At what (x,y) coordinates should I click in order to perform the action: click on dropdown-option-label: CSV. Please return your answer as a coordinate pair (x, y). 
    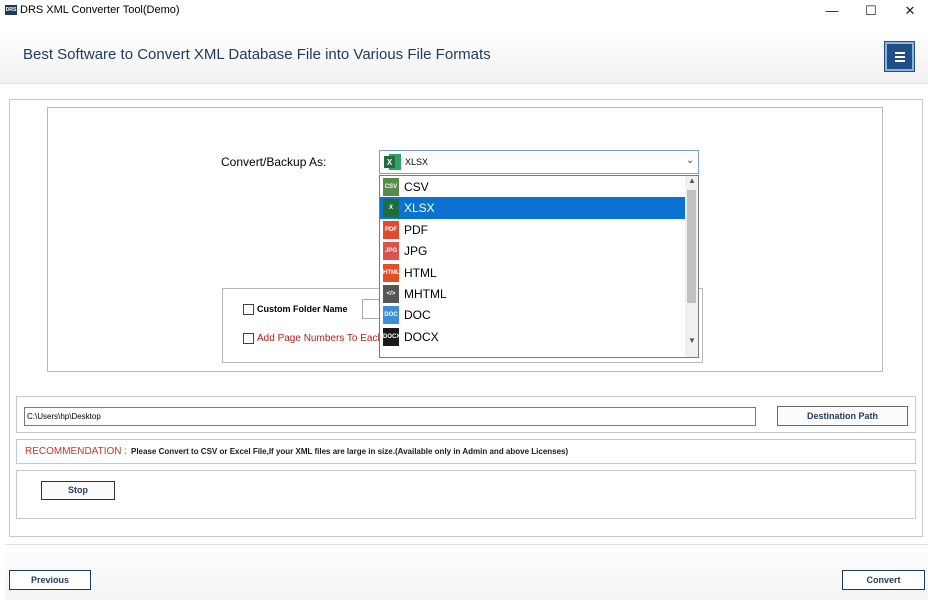
    Looking at the image, I should click on (416, 187).